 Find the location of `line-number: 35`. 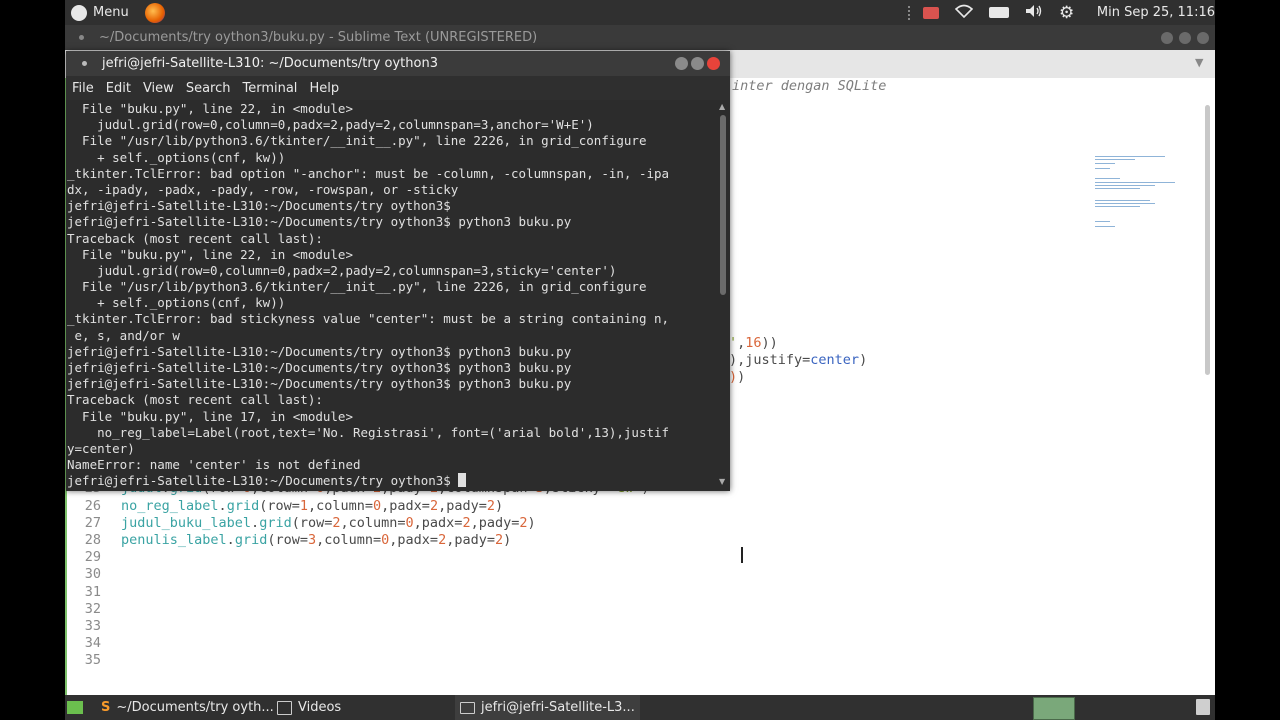

line-number: 35 is located at coordinates (92, 660).